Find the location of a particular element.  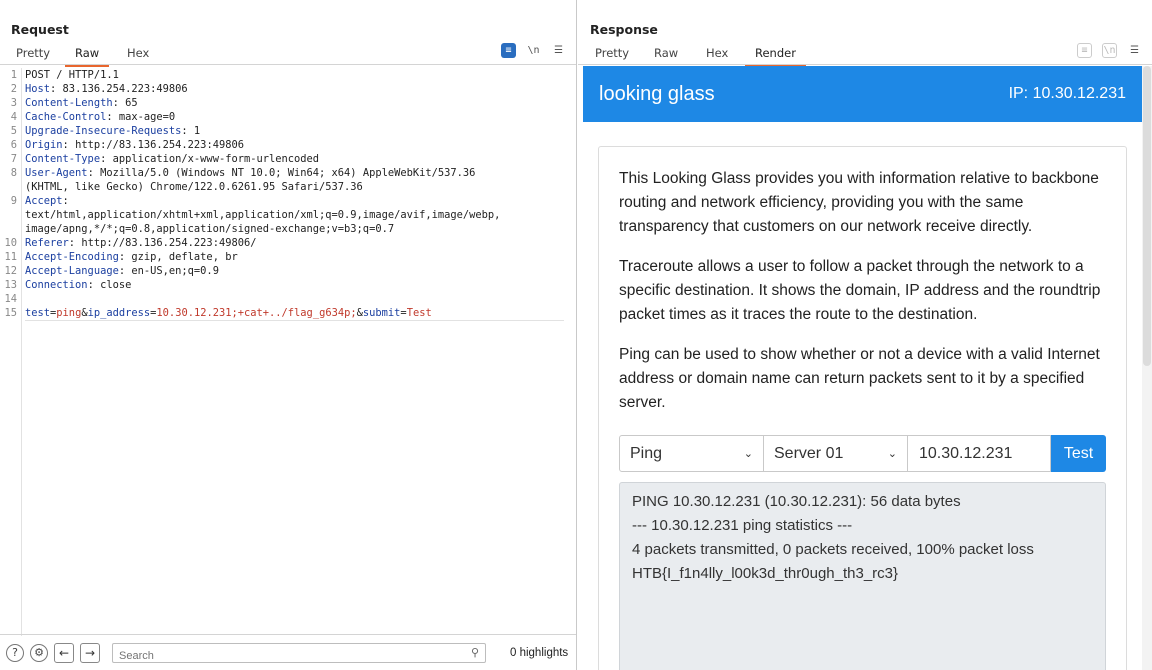

line-number: 2 is located at coordinates (13, 89).